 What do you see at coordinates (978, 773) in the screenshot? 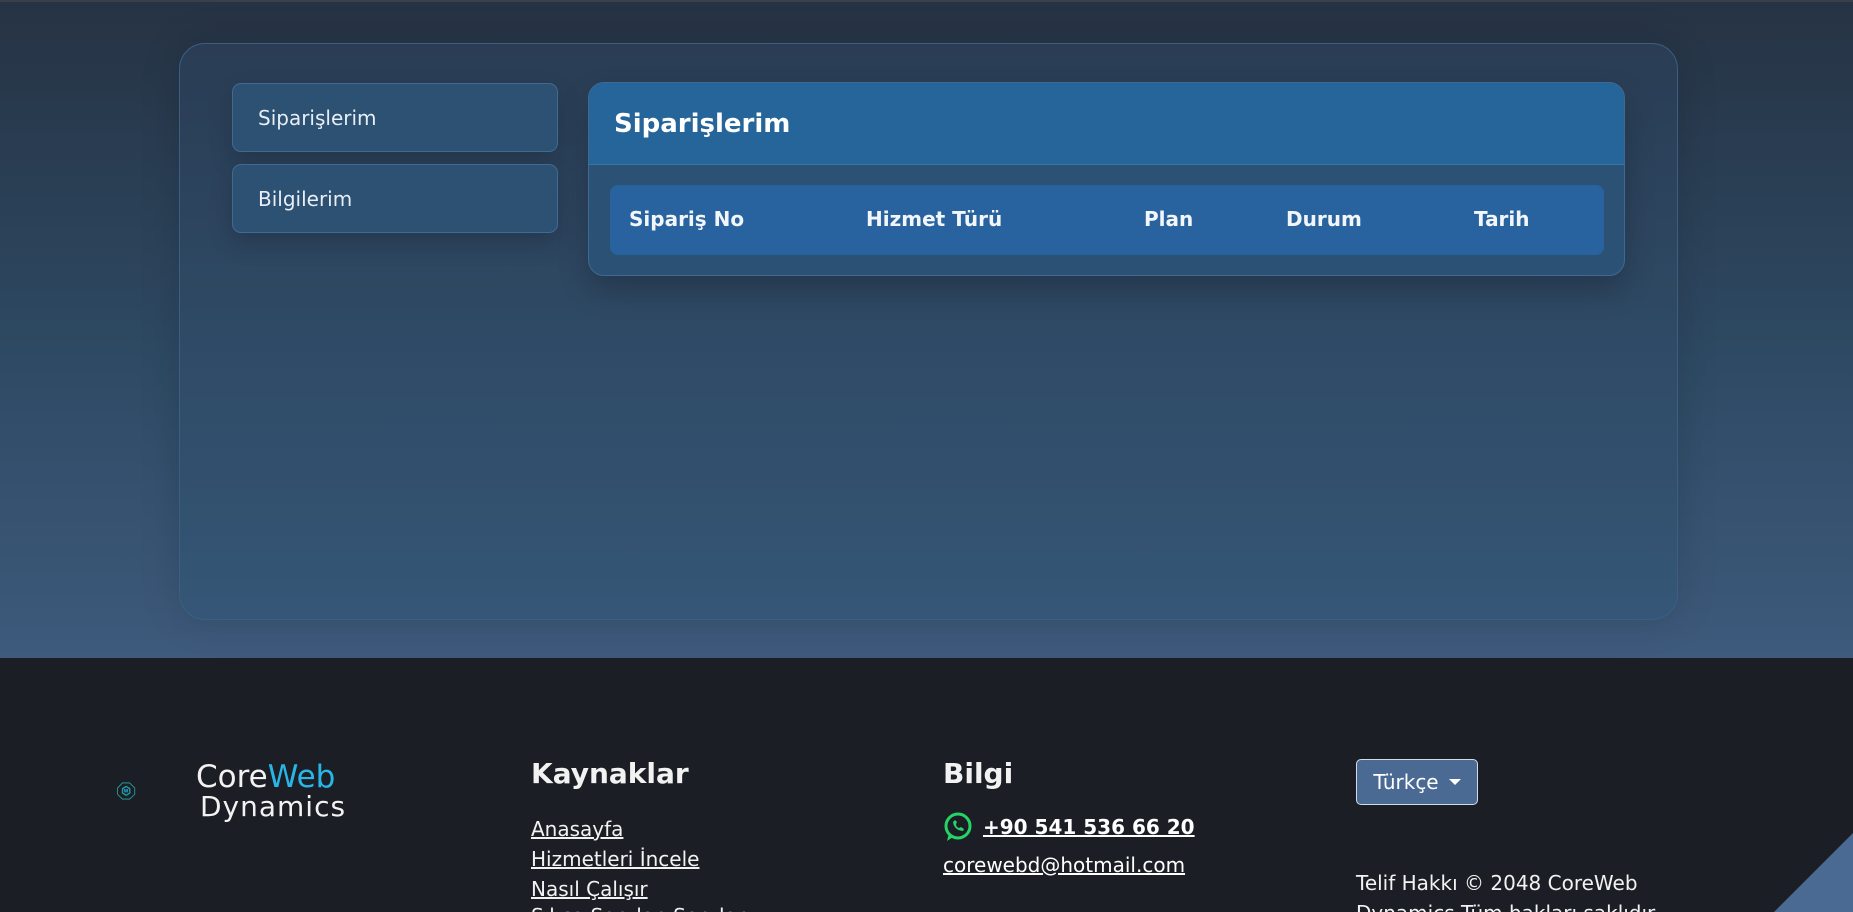
I see `info-title: Bilgi` at bounding box center [978, 773].